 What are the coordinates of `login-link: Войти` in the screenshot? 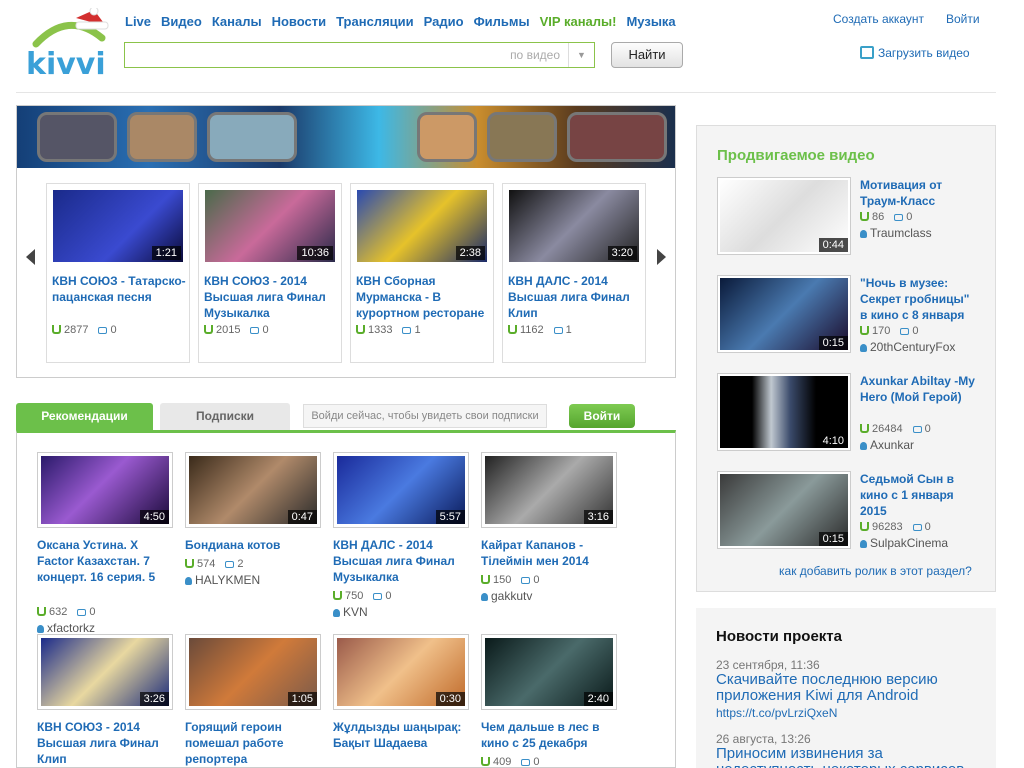 It's located at (963, 19).